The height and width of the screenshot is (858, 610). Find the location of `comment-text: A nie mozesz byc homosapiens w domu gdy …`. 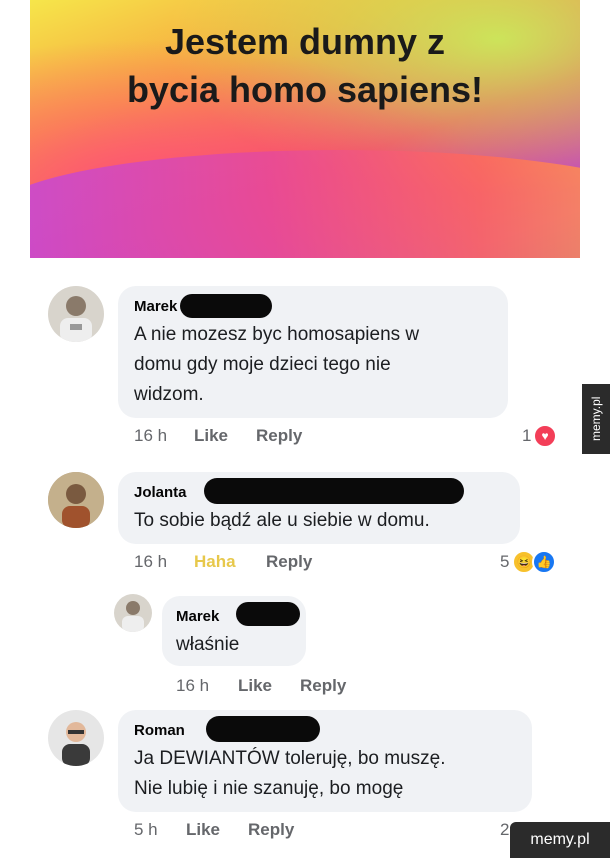

comment-text: A nie mozesz byc homosapiens w domu gdy … is located at coordinates (276, 365).